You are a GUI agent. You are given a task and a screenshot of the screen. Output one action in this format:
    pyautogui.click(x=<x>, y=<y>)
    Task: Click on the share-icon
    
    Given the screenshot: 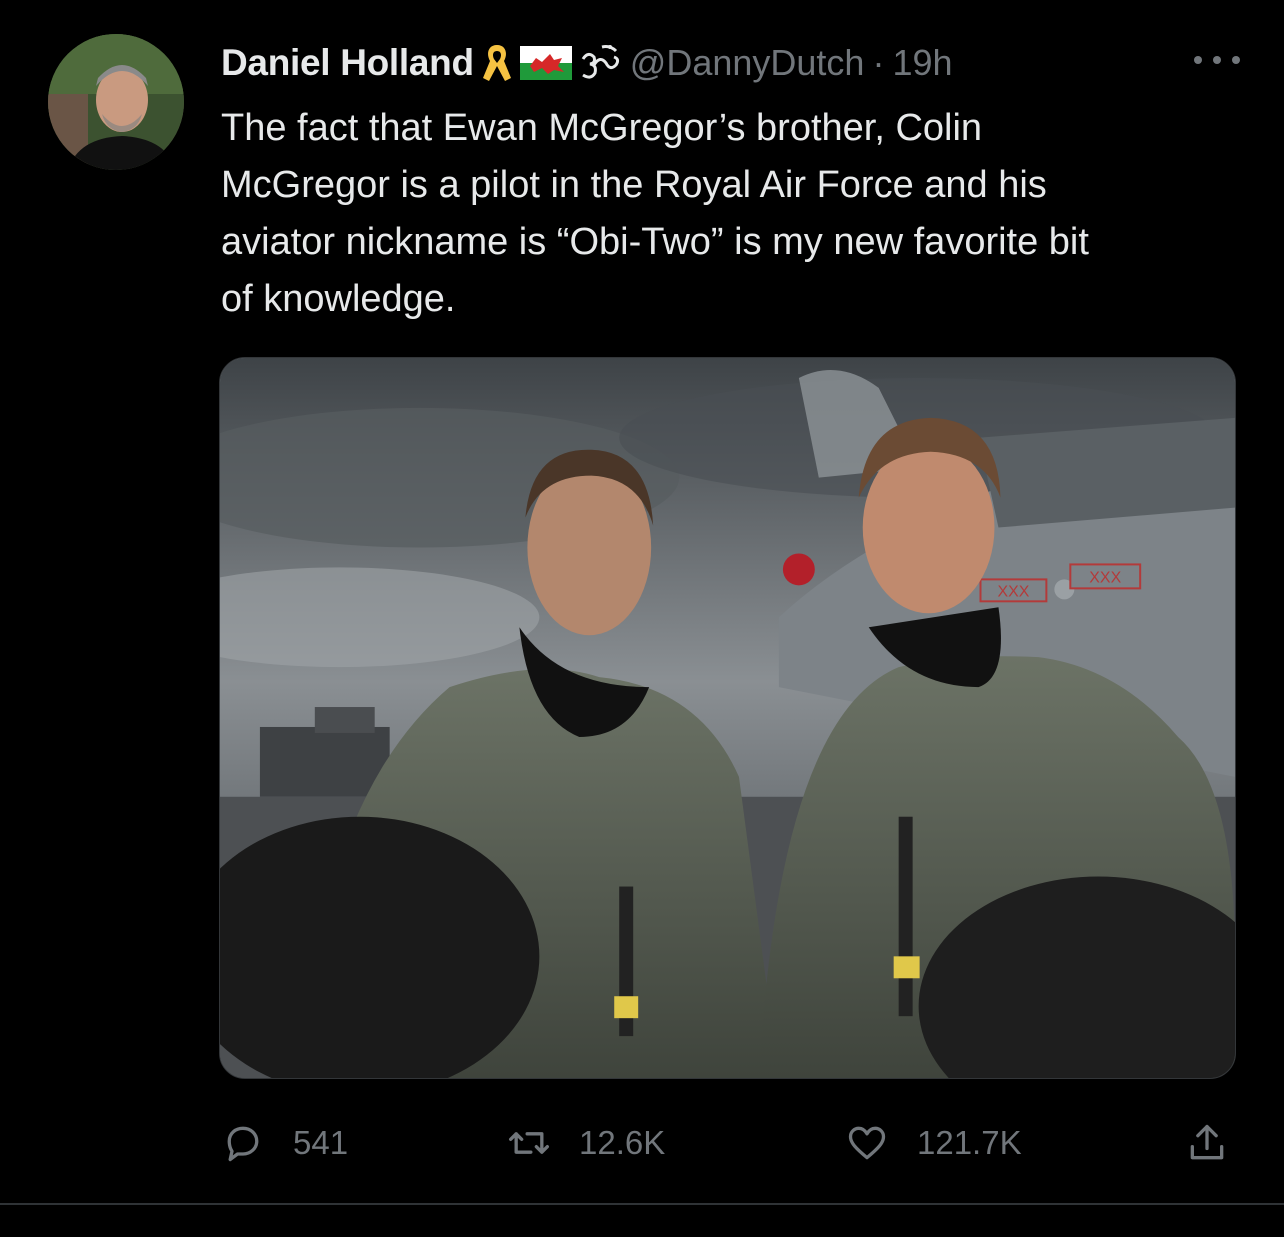 What is the action you would take?
    pyautogui.click(x=1207, y=1142)
    